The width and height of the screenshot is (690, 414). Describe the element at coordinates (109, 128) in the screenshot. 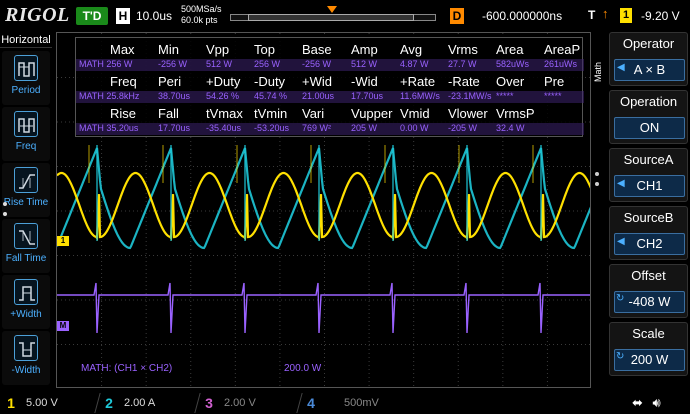

I see `meas-value: MATH 35.20us` at that location.